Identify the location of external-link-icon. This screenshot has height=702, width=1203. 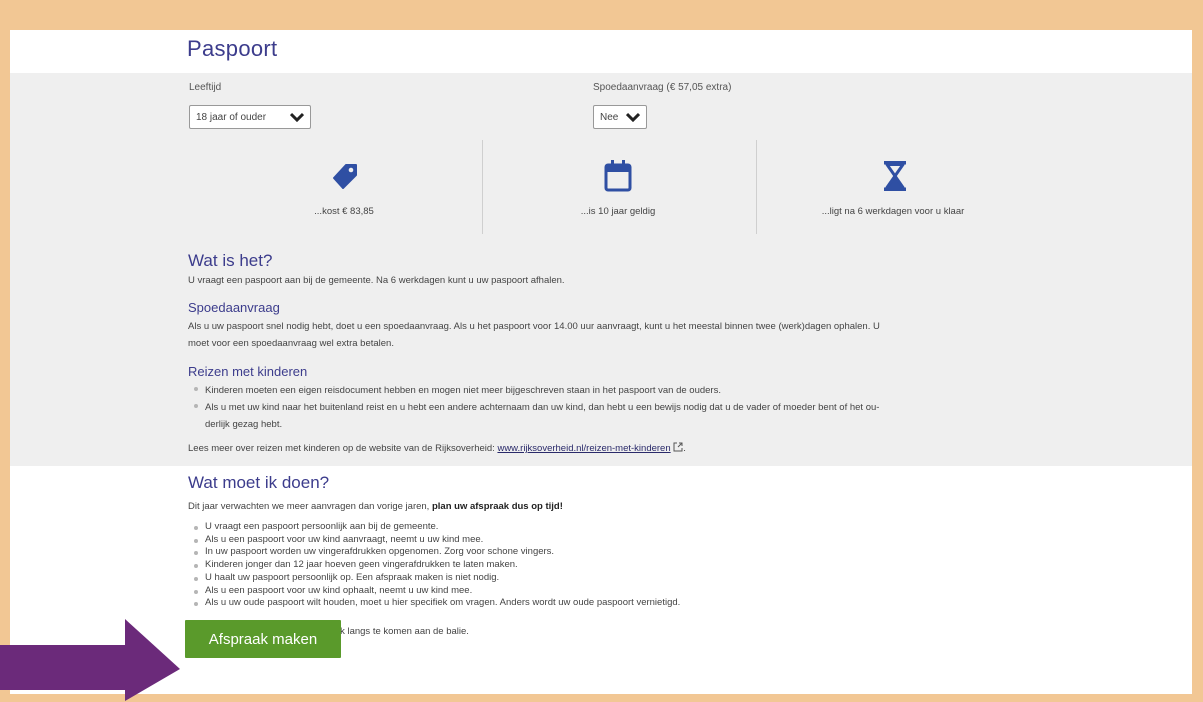
(678, 447).